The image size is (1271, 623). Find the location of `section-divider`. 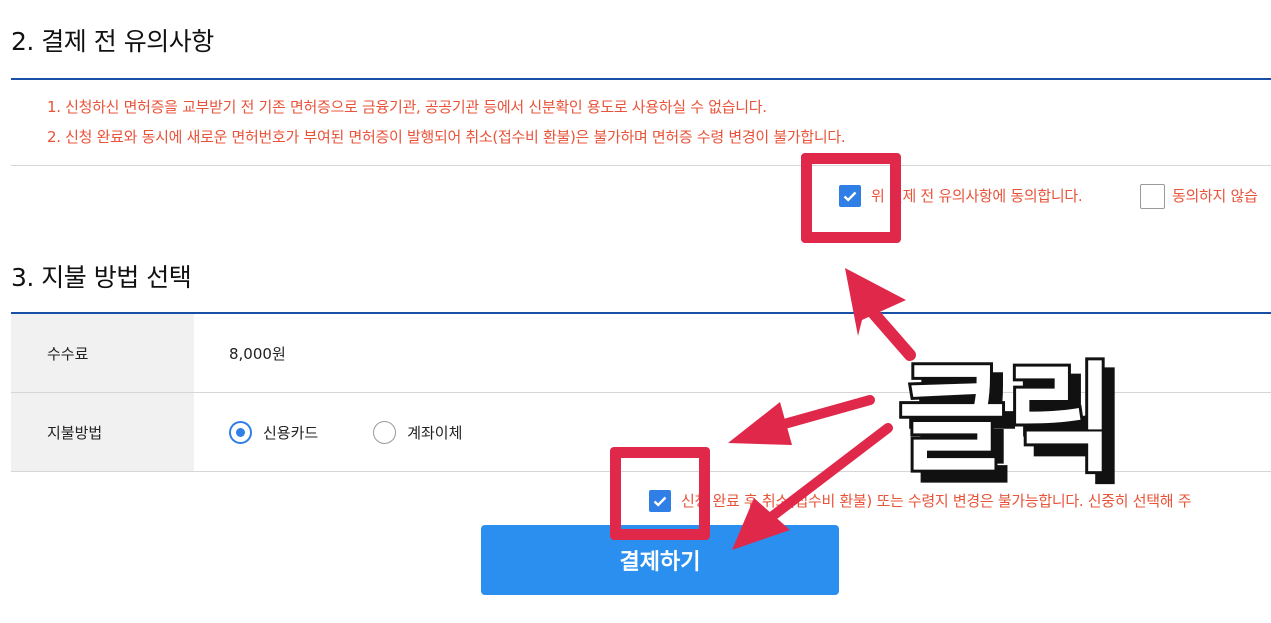

section-divider is located at coordinates (641, 79).